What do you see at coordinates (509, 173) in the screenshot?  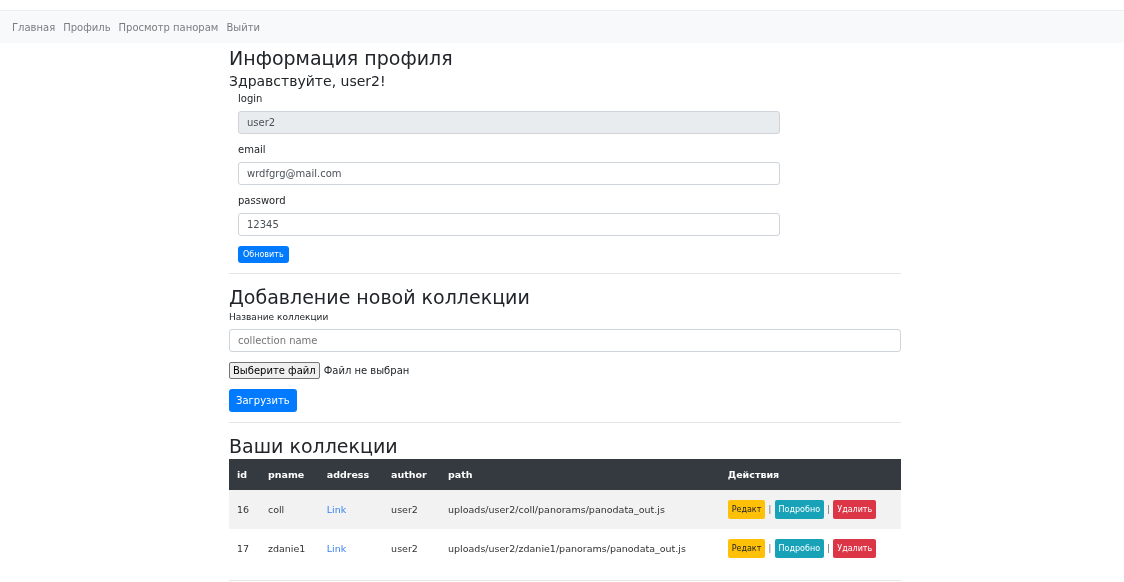 I see `input-field: wrdfgrg@mail.com` at bounding box center [509, 173].